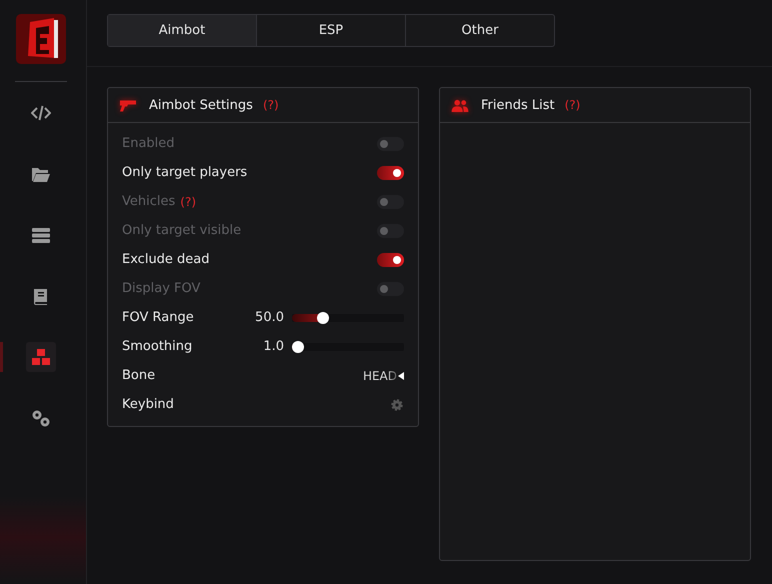 The width and height of the screenshot is (772, 584). What do you see at coordinates (480, 30) in the screenshot?
I see `tab: Other` at bounding box center [480, 30].